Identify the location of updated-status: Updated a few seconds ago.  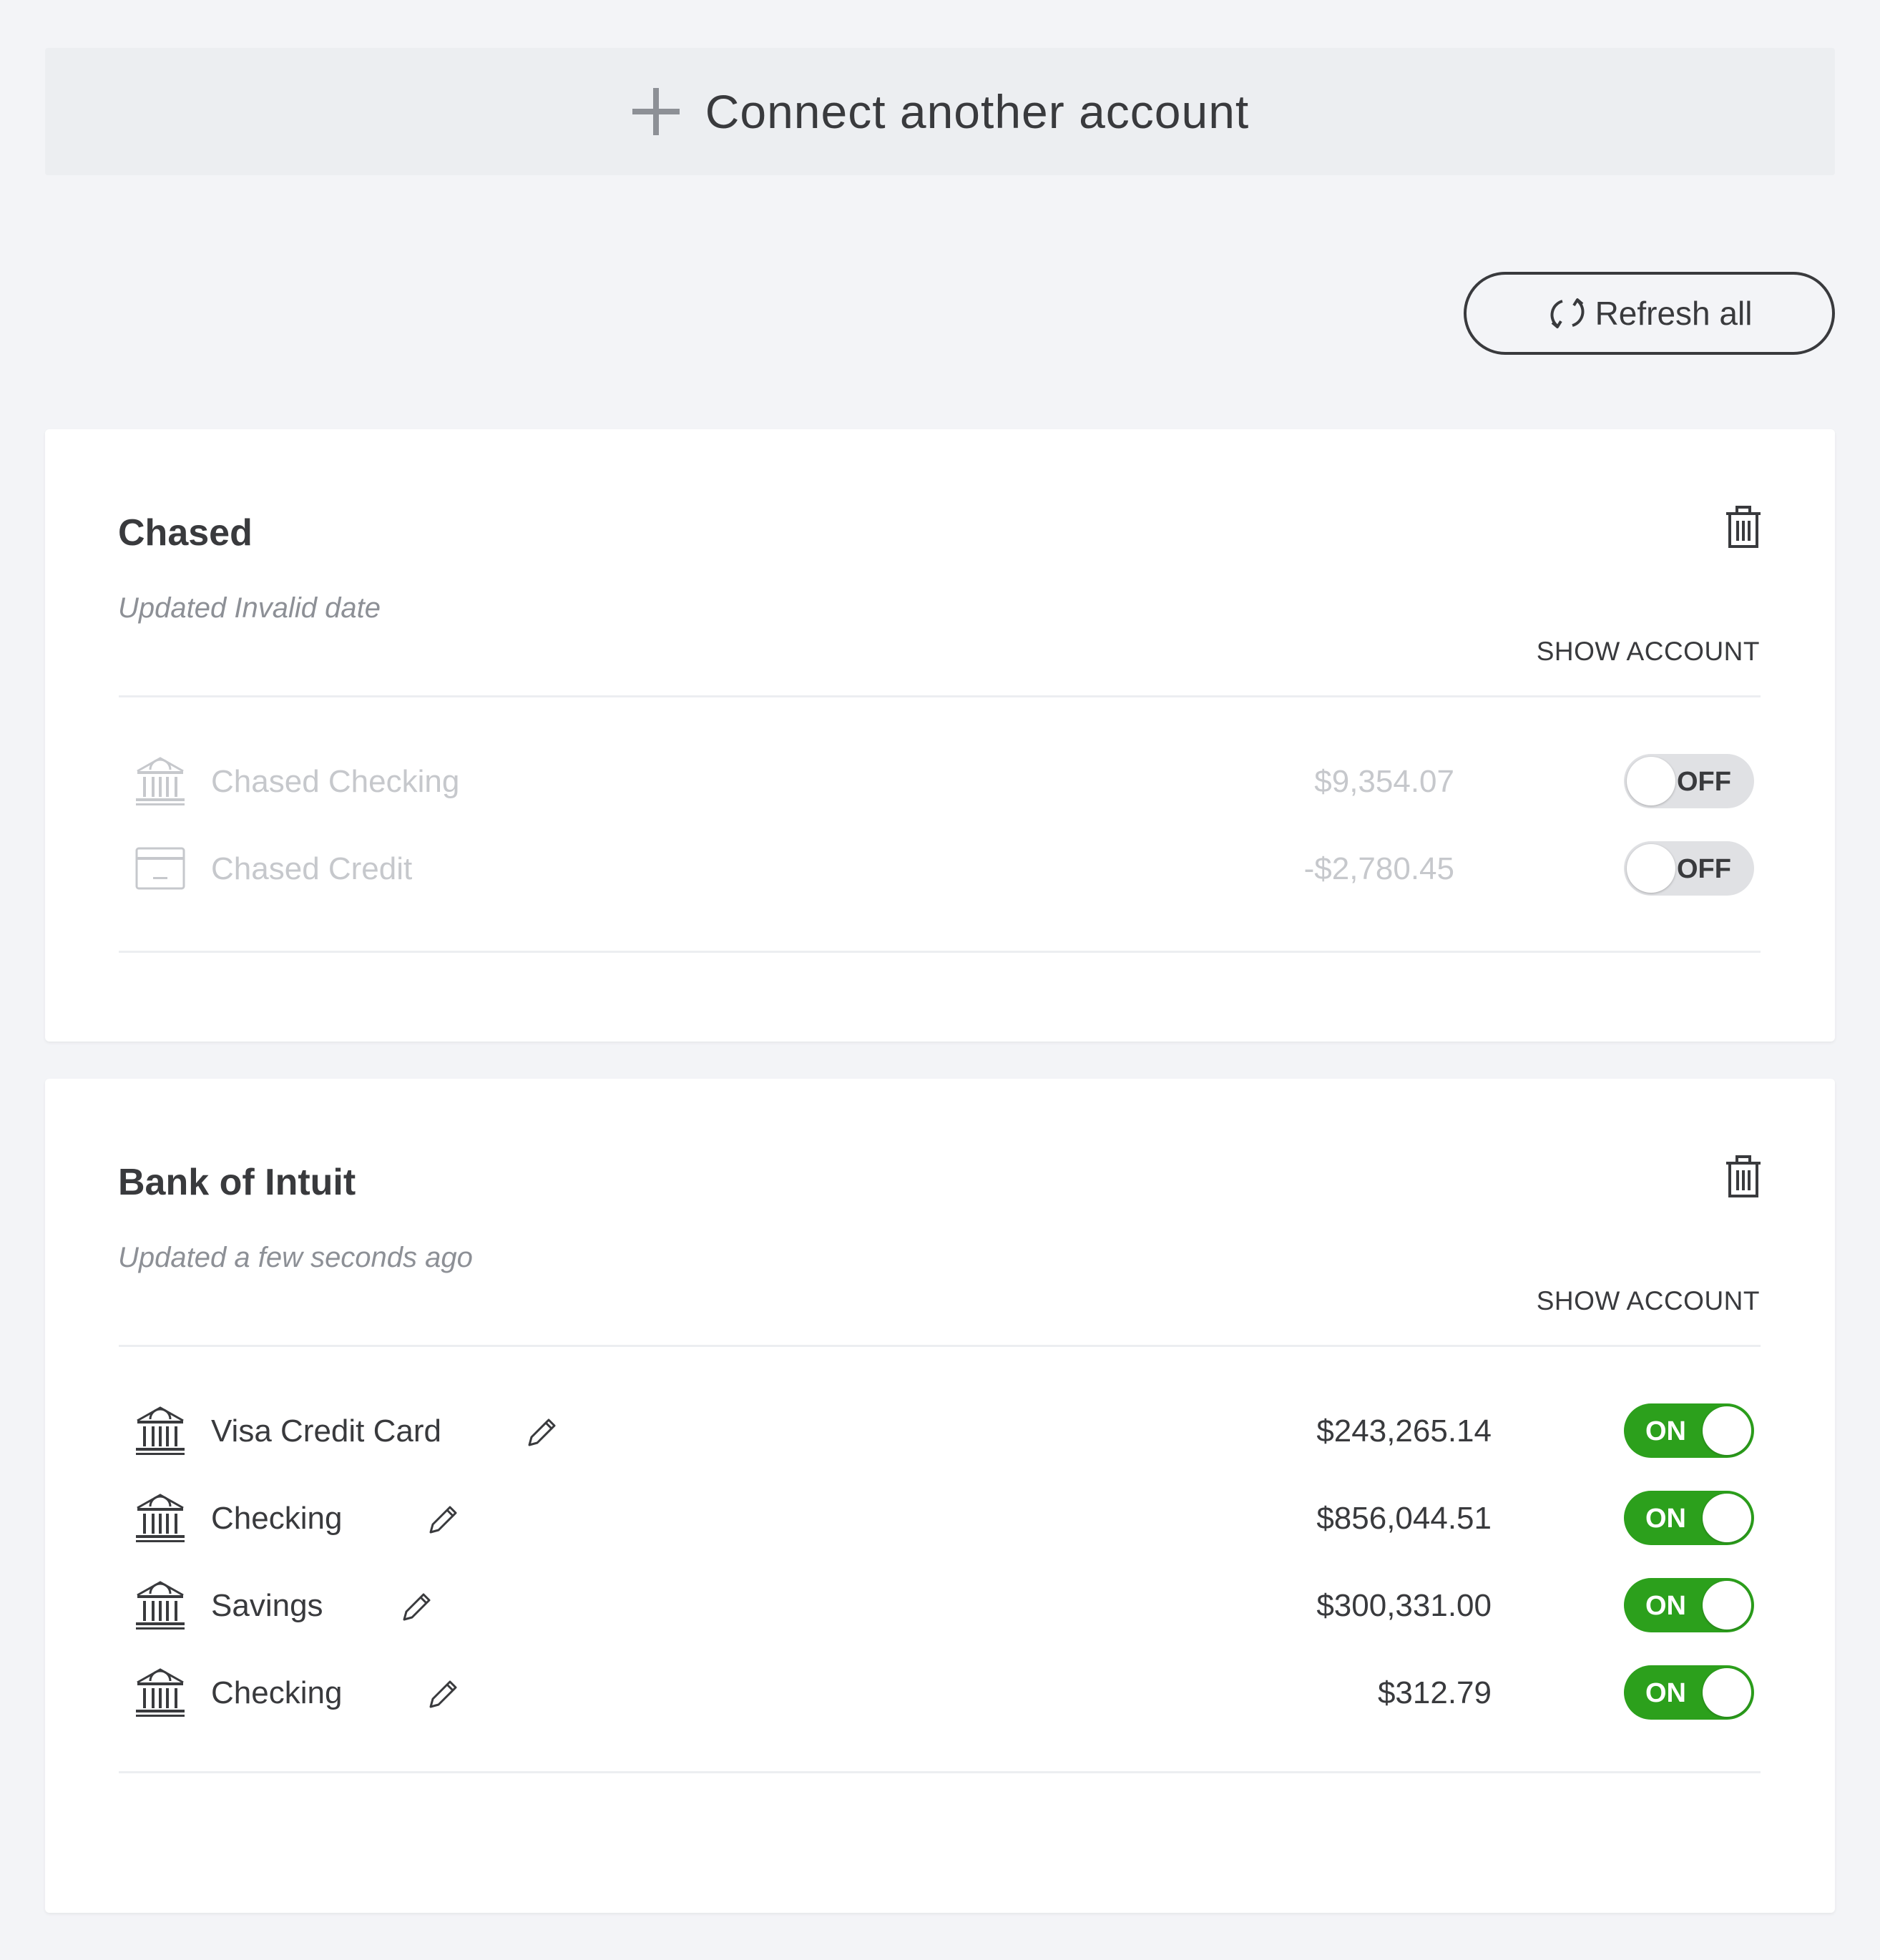
(295, 1258).